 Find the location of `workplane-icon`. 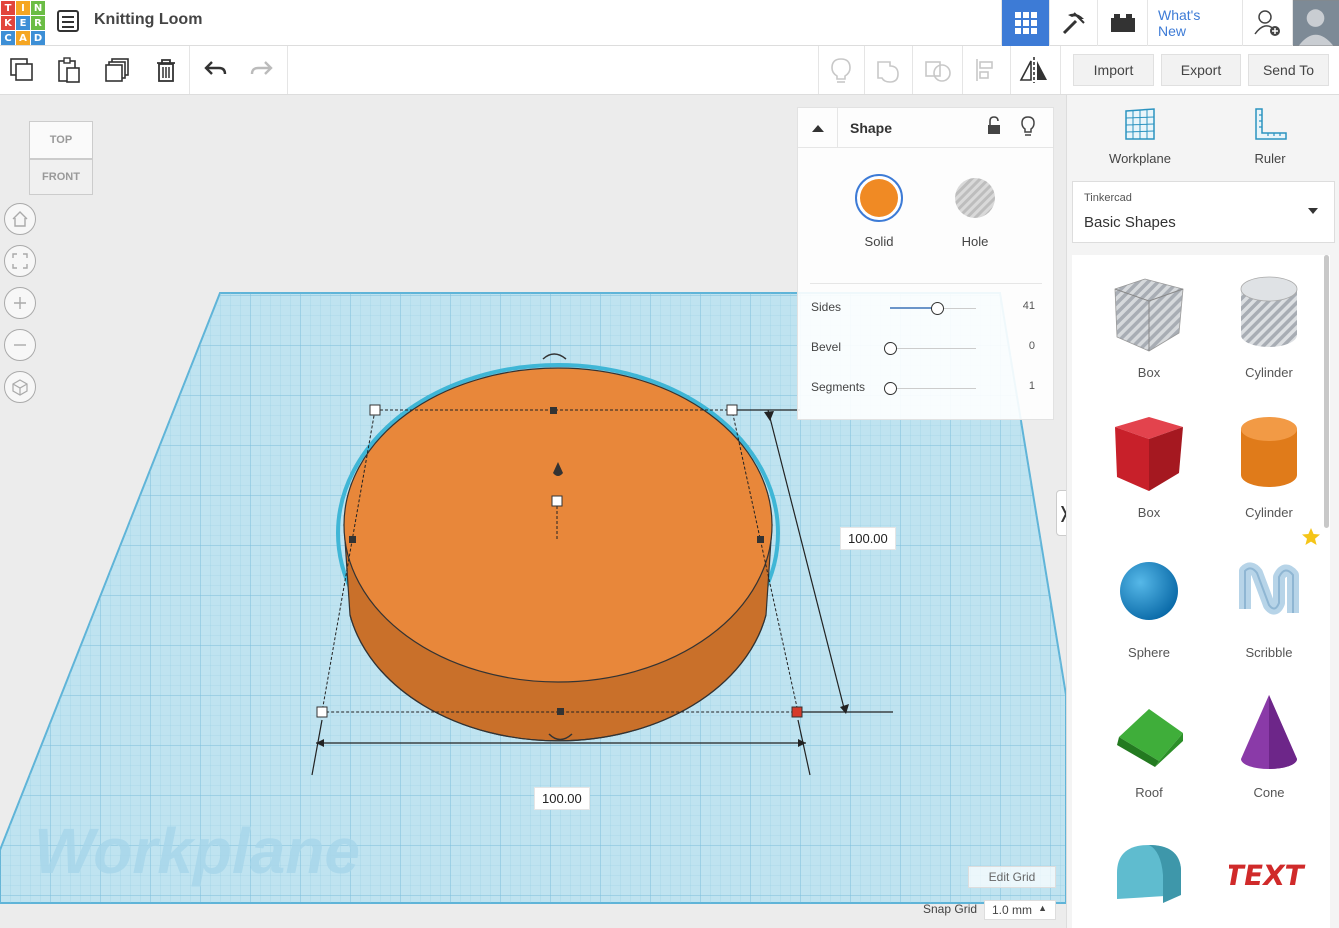

workplane-icon is located at coordinates (1140, 124).